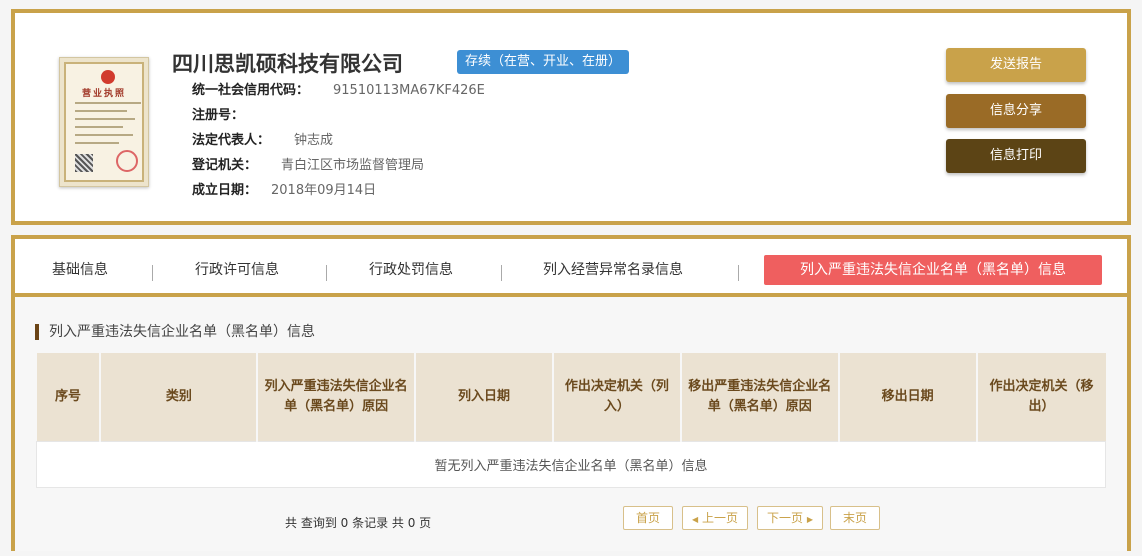 The width and height of the screenshot is (1142, 556). What do you see at coordinates (358, 523) in the screenshot?
I see `record-summary: 共 查询到 0 条记录 共 0 页` at bounding box center [358, 523].